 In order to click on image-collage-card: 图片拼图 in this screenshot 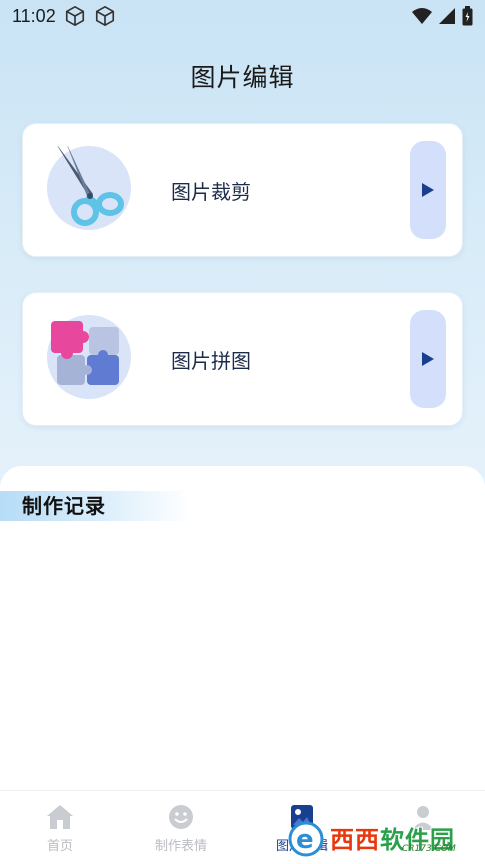, I will do `click(242, 359)`.